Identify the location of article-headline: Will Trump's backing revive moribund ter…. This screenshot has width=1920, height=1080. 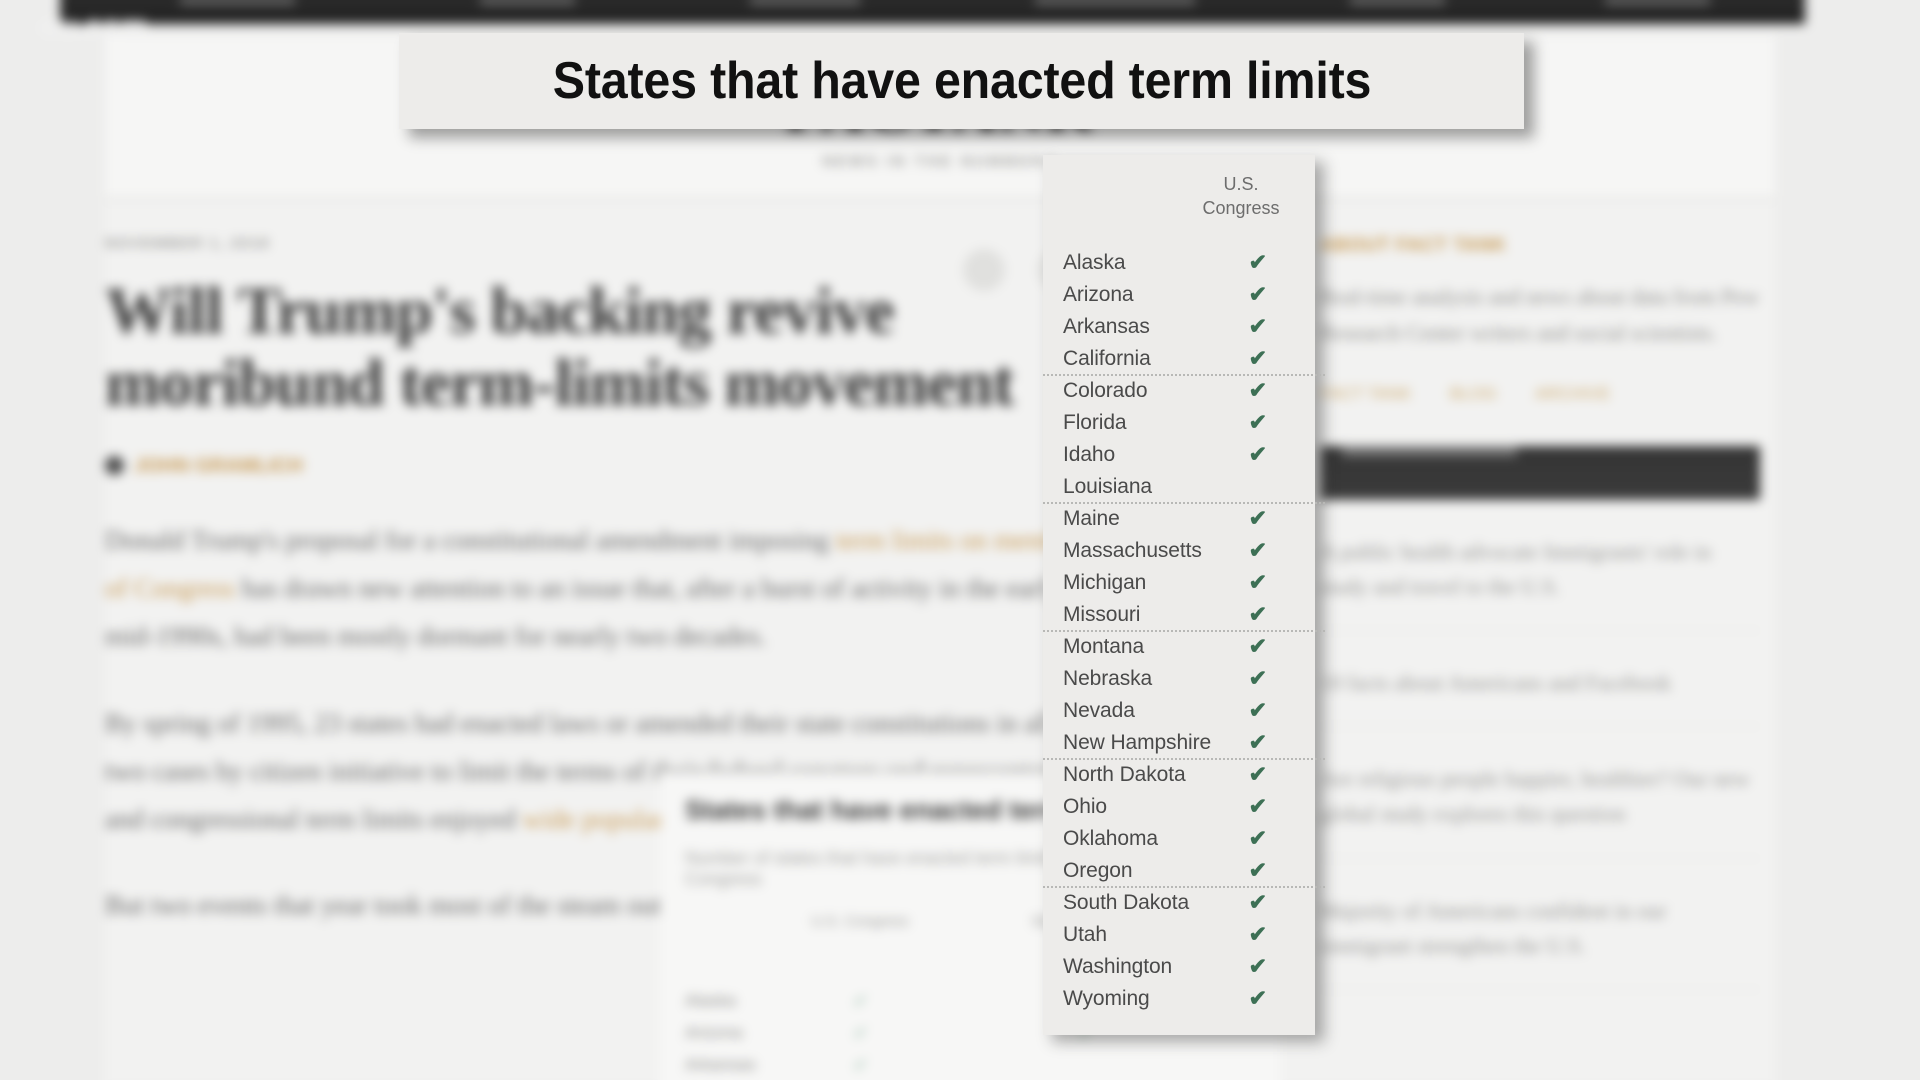
(560, 347).